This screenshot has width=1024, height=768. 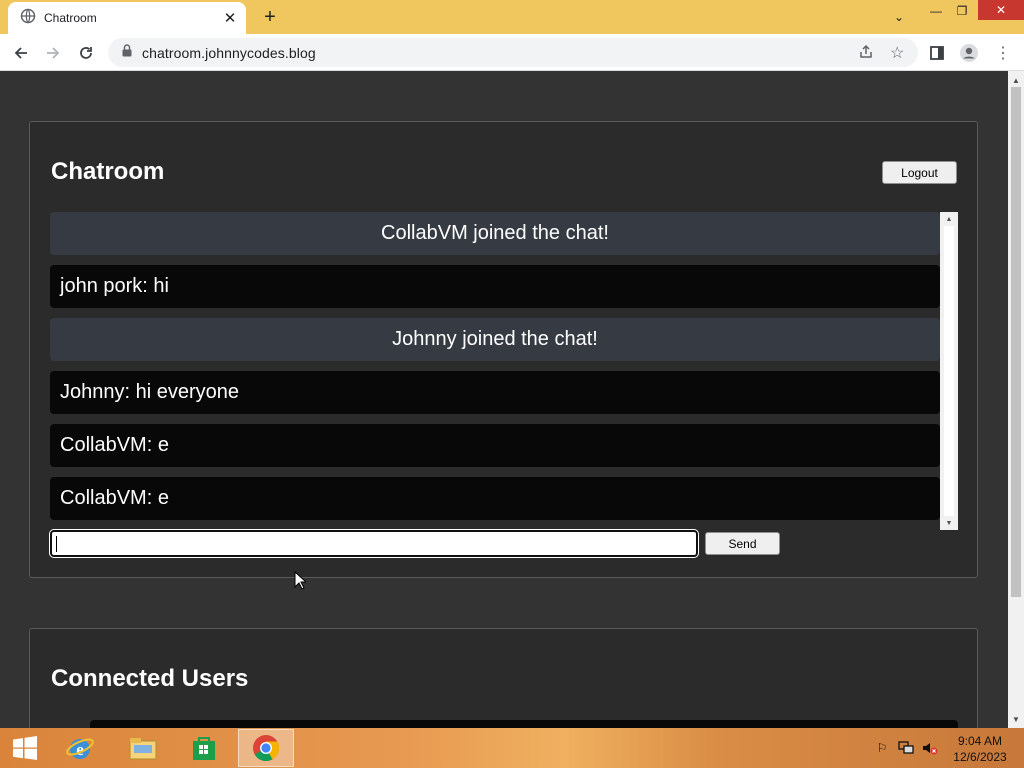 I want to click on mouse-pointer-icon, so click(x=300, y=580).